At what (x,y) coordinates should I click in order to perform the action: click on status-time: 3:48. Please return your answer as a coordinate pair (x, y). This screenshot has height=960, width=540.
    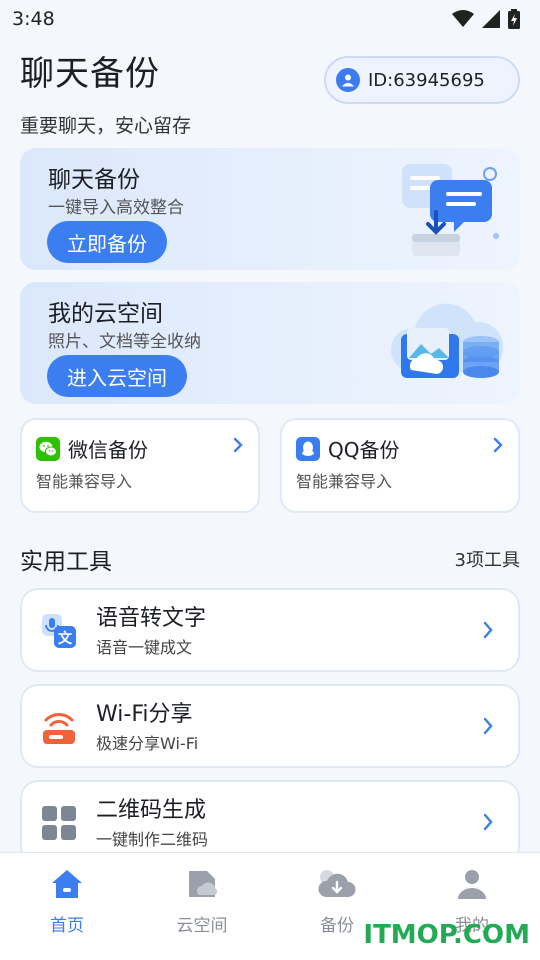
    Looking at the image, I should click on (33, 19).